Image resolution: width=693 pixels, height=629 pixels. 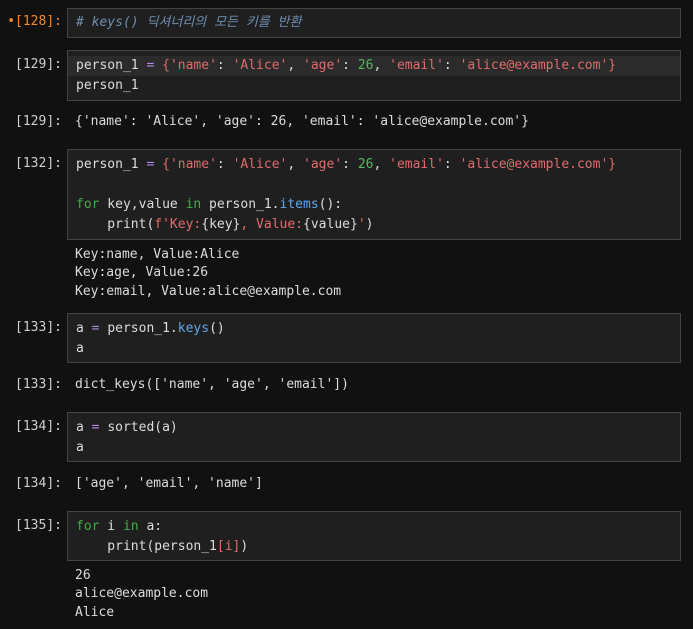 What do you see at coordinates (374, 536) in the screenshot?
I see `code-editor: for i in a: print(person_1[i])` at bounding box center [374, 536].